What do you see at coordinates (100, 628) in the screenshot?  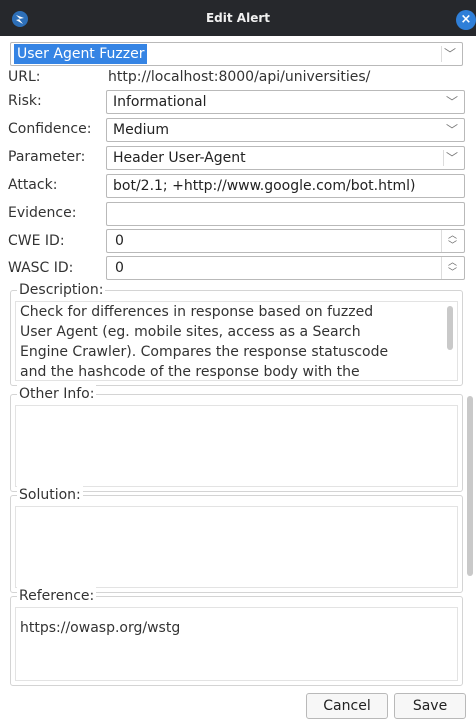 I see `reference-text: https://owasp.org/wstg` at bounding box center [100, 628].